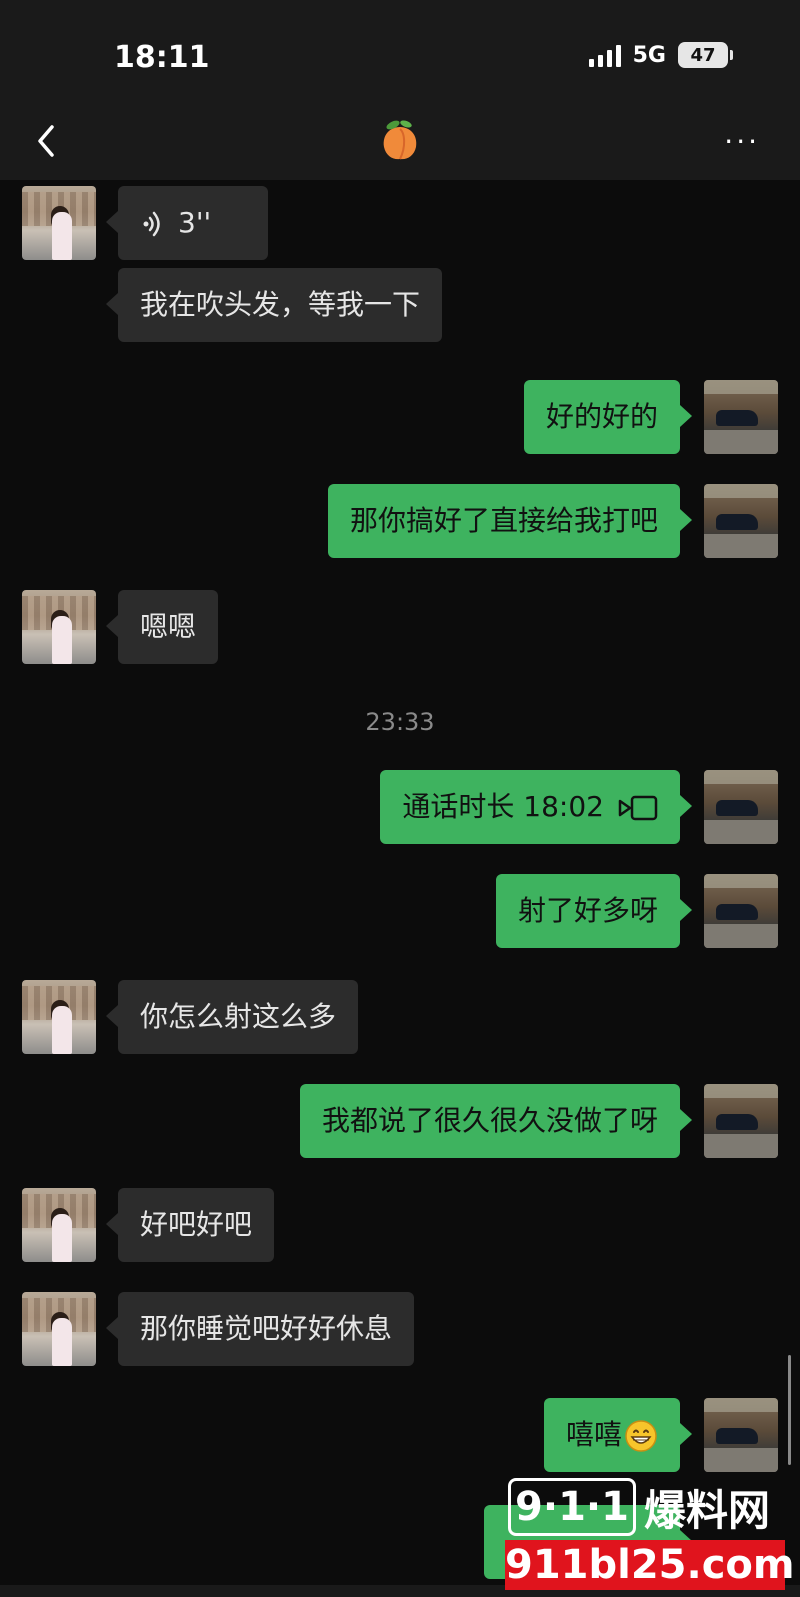  I want to click on peach-icon, so click(400, 140).